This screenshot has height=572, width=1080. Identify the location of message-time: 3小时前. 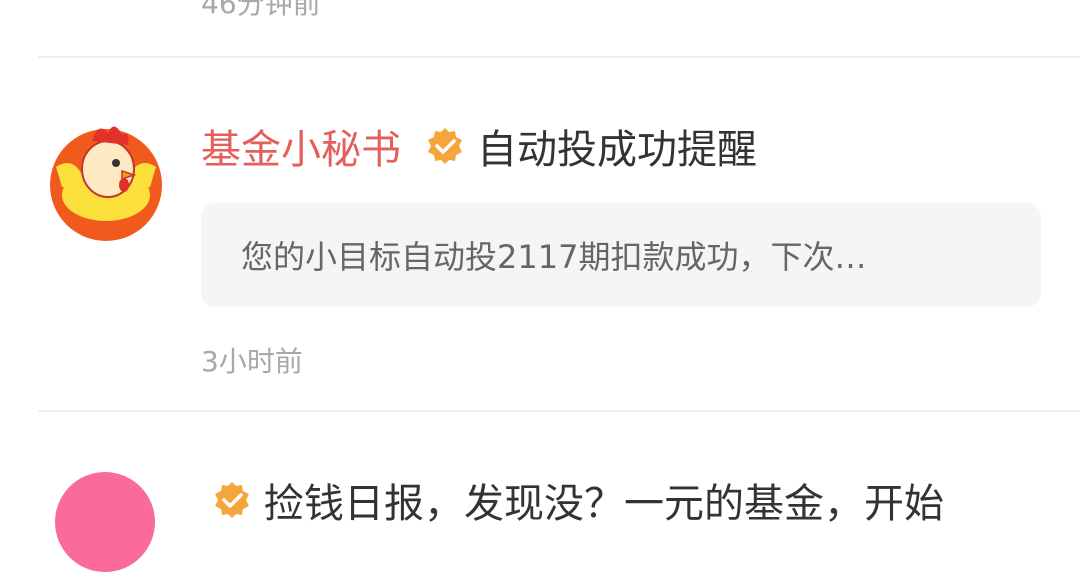
(252, 361).